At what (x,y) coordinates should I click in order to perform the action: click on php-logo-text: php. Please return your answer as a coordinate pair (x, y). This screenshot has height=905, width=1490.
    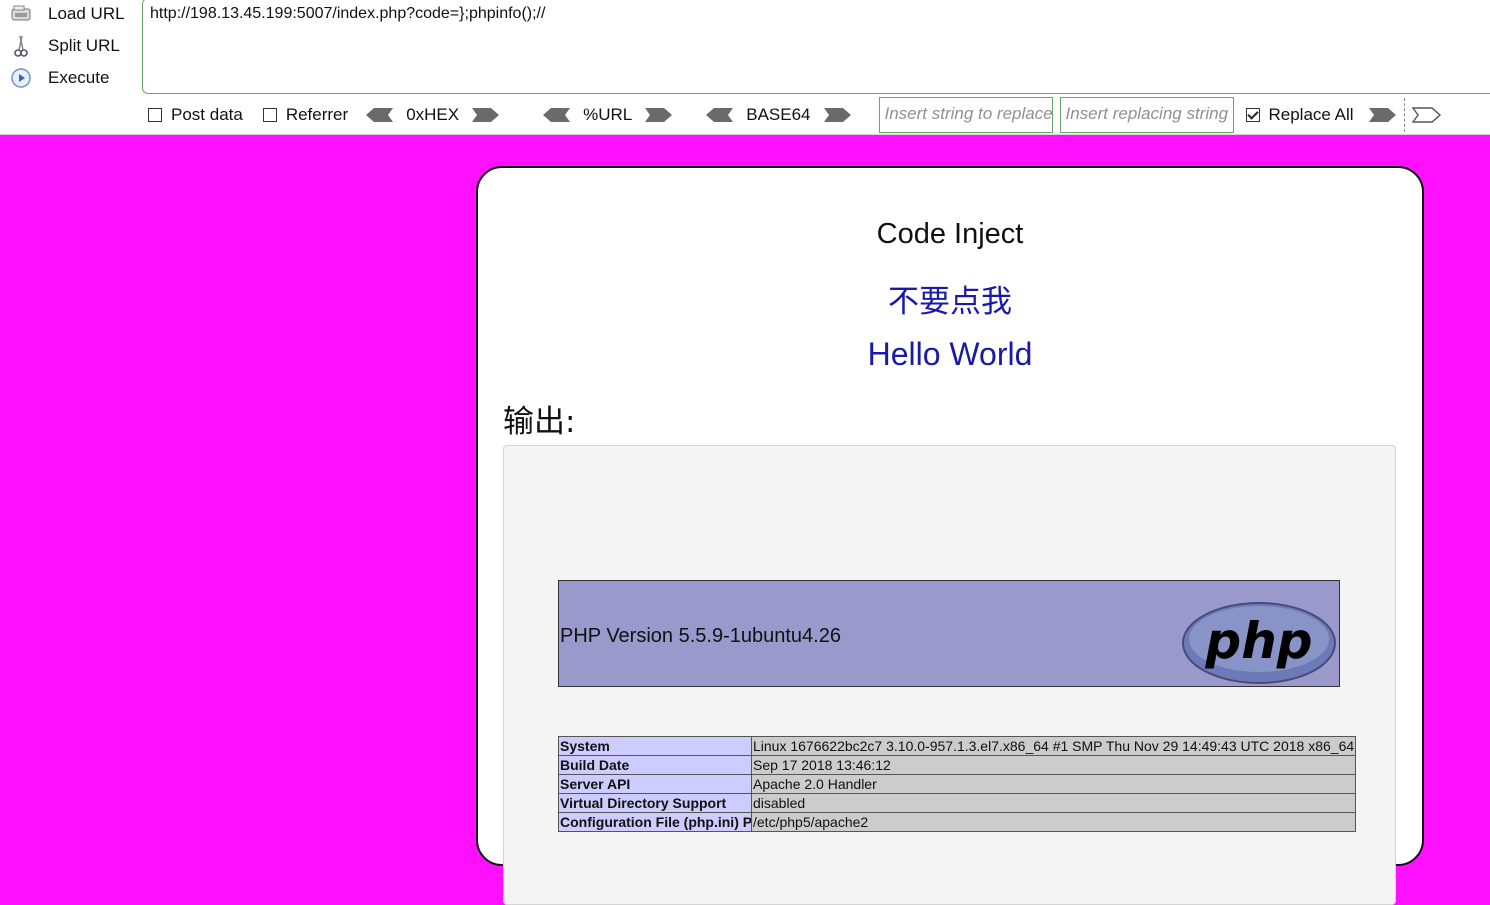
    Looking at the image, I should click on (1258, 641).